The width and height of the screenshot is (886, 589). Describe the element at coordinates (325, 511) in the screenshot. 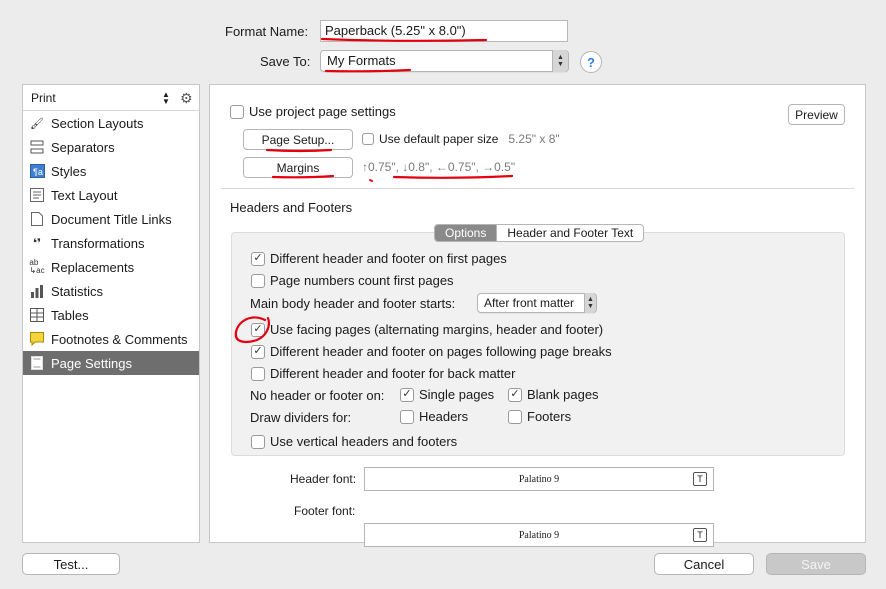

I see `footer-font-label: Footer font:` at that location.